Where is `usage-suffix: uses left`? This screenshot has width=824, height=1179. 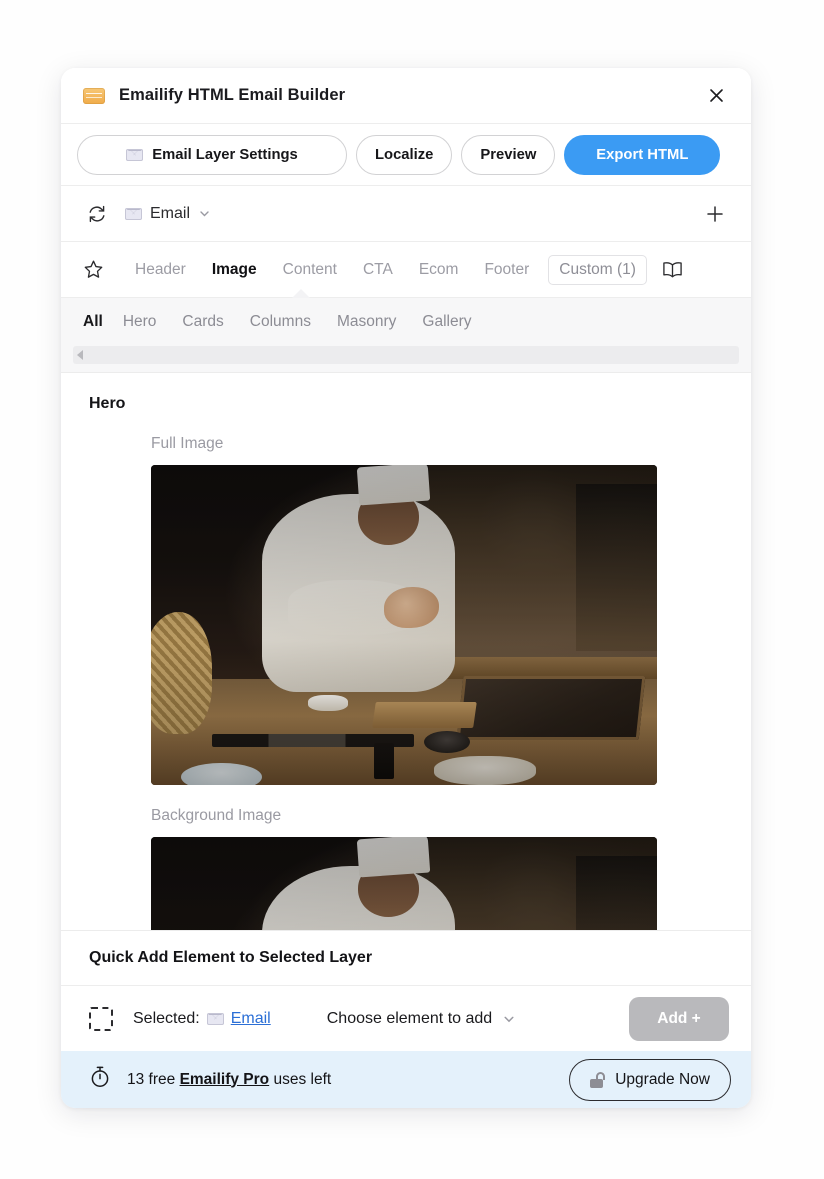 usage-suffix: uses left is located at coordinates (300, 1079).